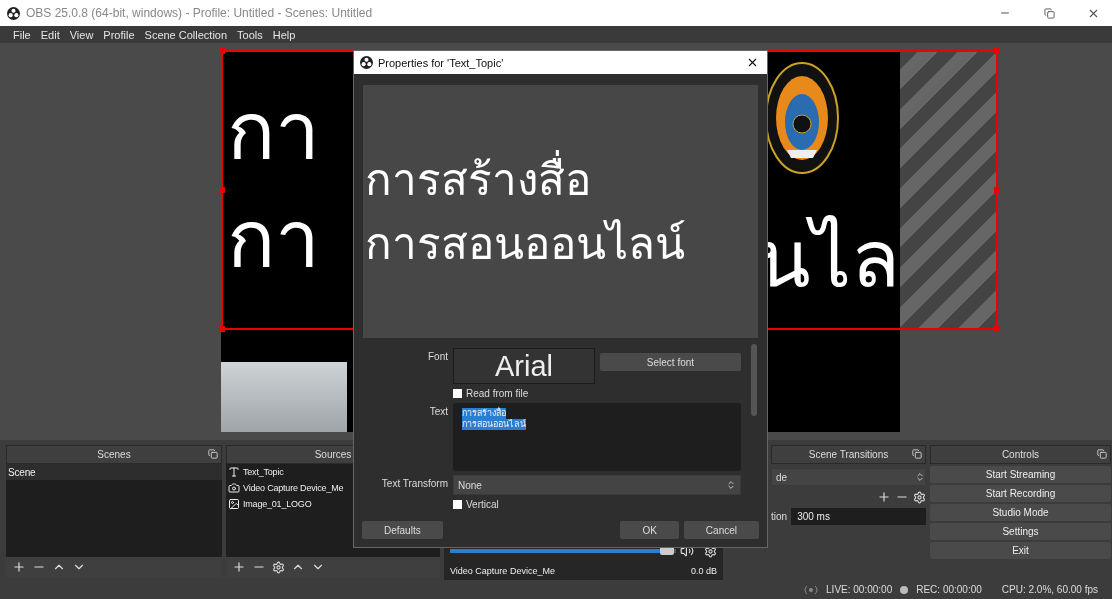 Image resolution: width=1112 pixels, height=599 pixels. Describe the element at coordinates (859, 589) in the screenshot. I see `live-status: LIVE: 00:00:00` at that location.